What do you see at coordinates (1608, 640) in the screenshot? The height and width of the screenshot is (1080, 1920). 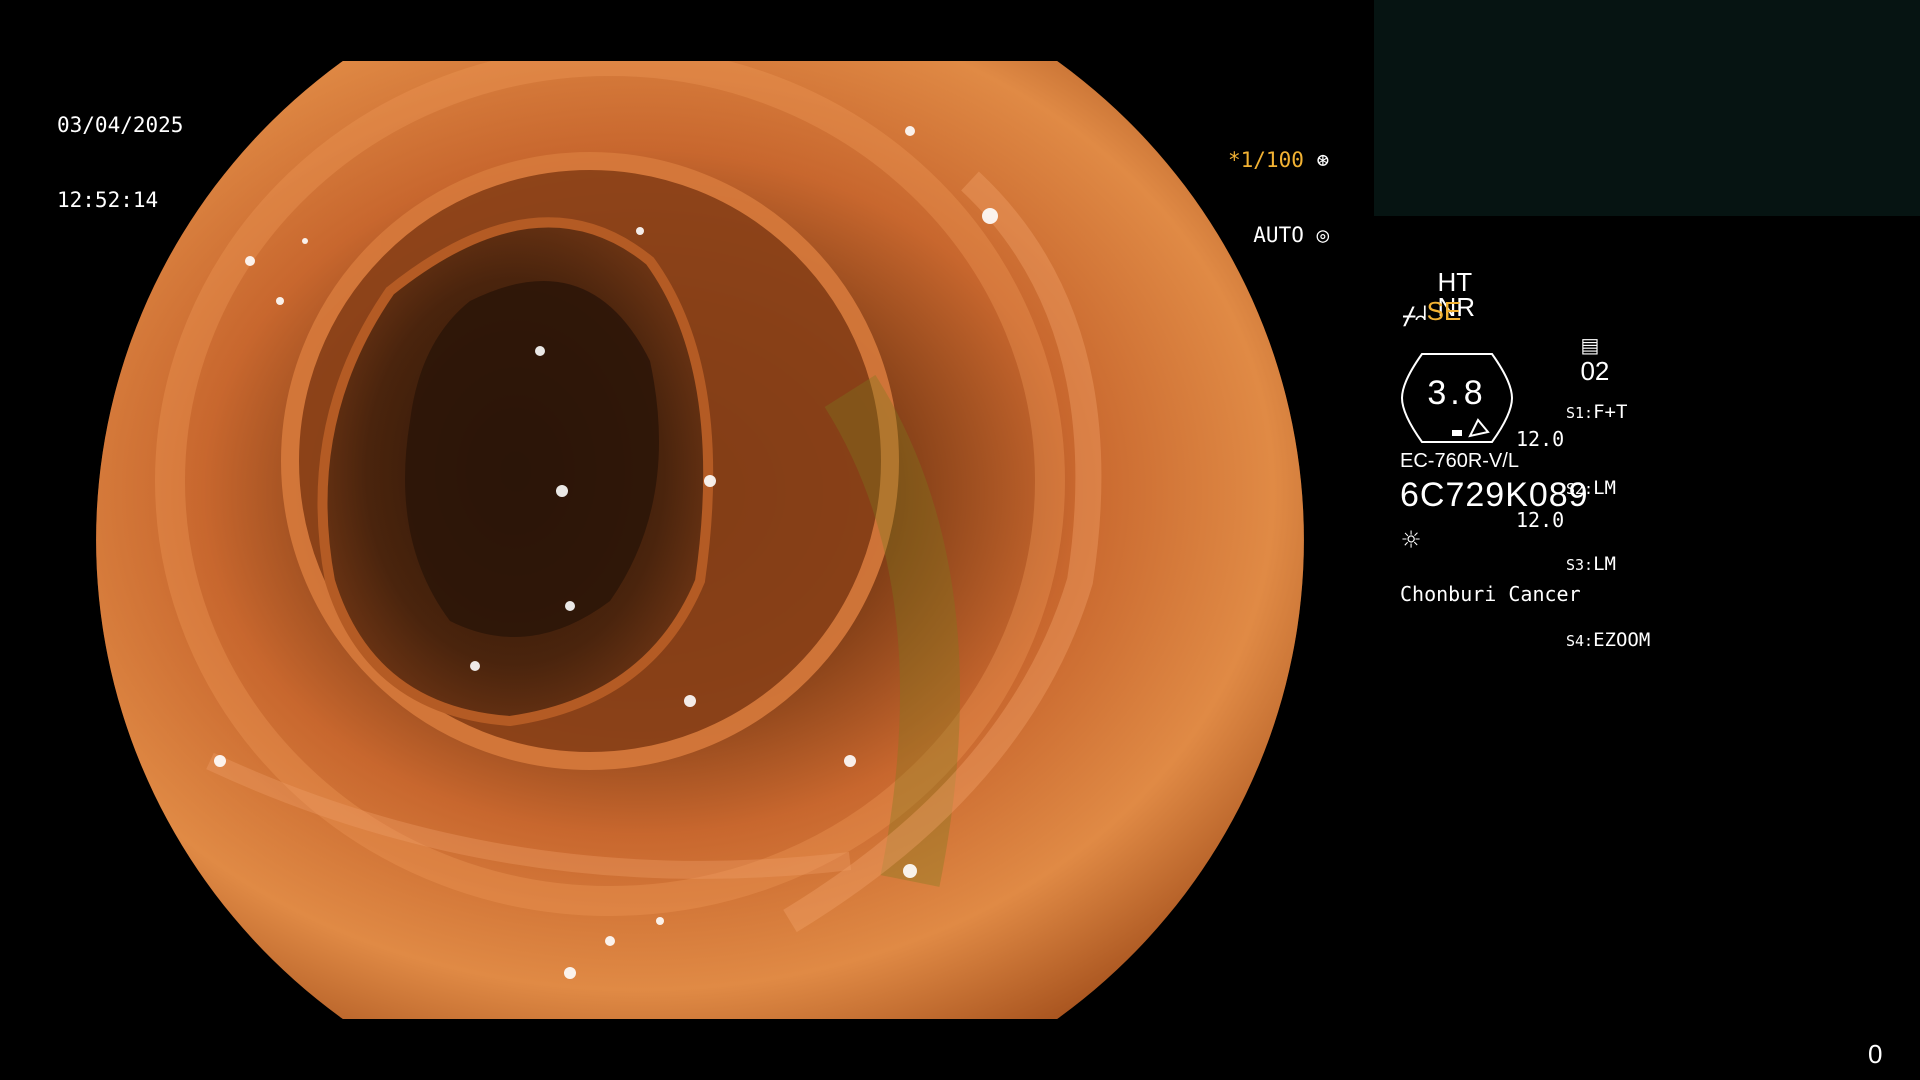 I see `switch-row-4: S4:EZOOM` at bounding box center [1608, 640].